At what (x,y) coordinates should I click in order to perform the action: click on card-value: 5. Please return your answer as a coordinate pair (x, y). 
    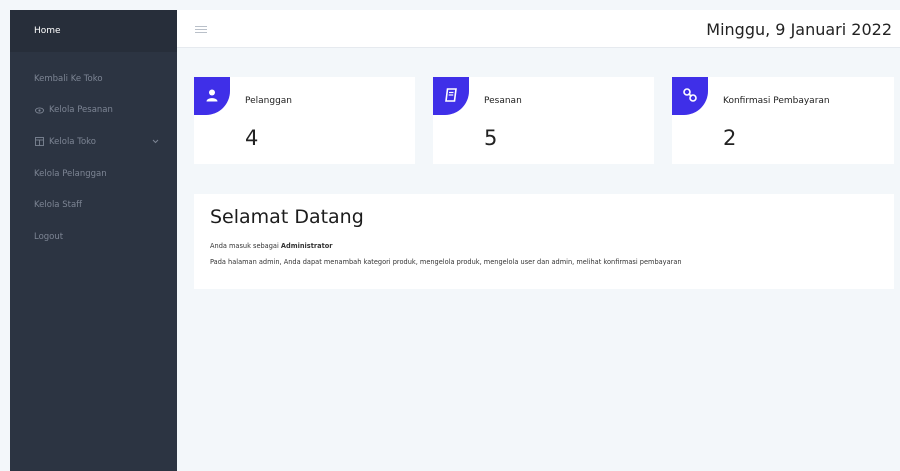
    Looking at the image, I should click on (491, 138).